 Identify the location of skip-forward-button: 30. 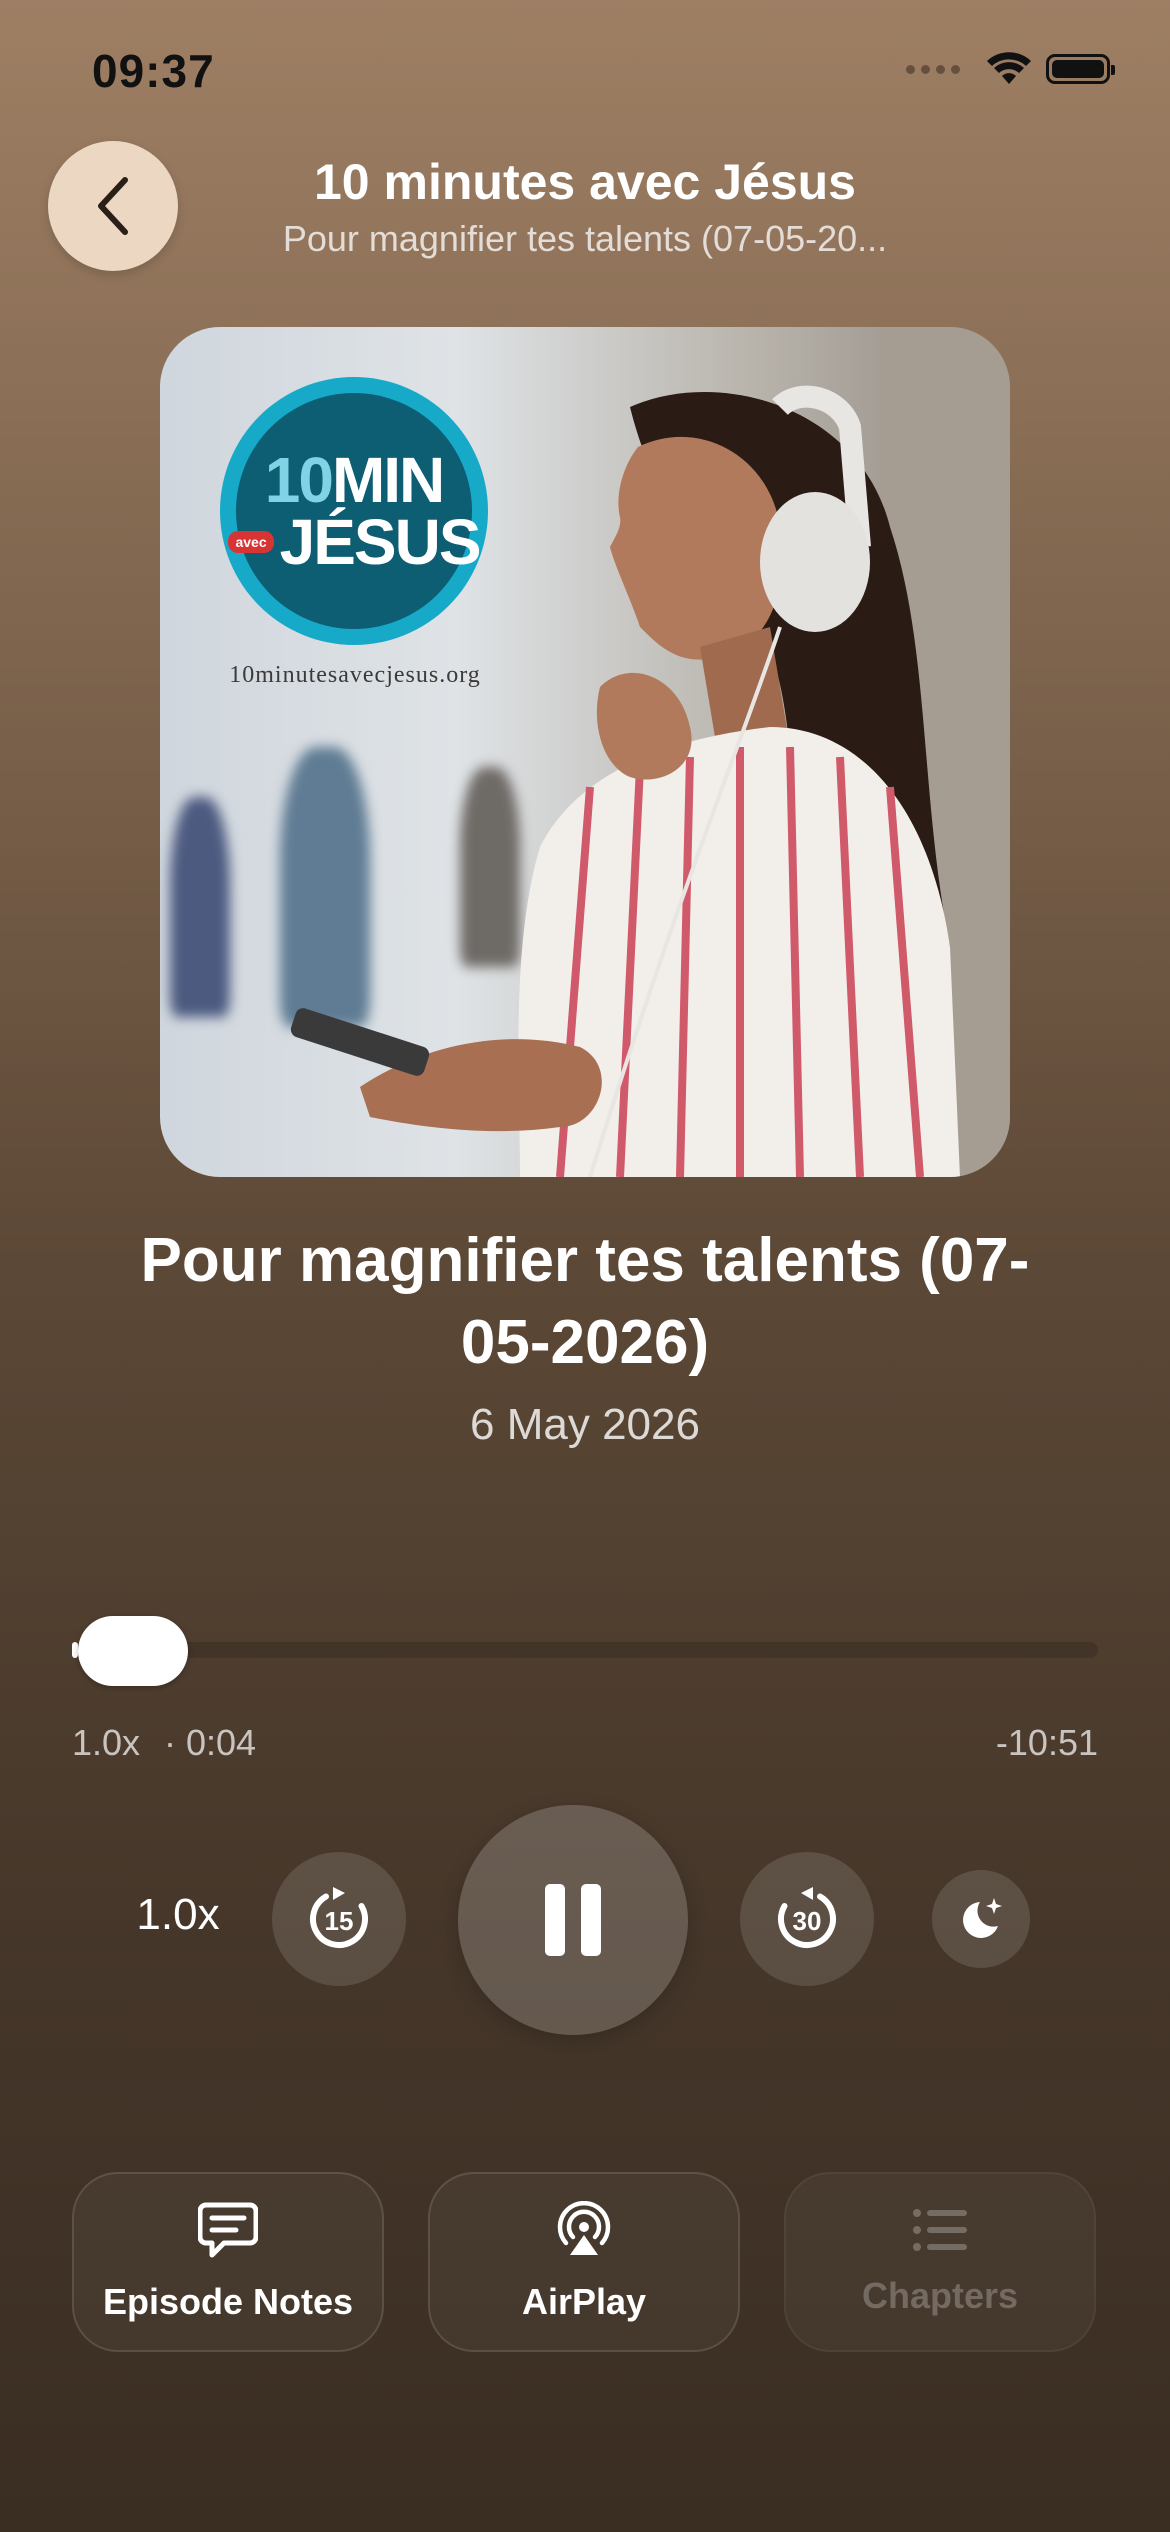
(807, 1919).